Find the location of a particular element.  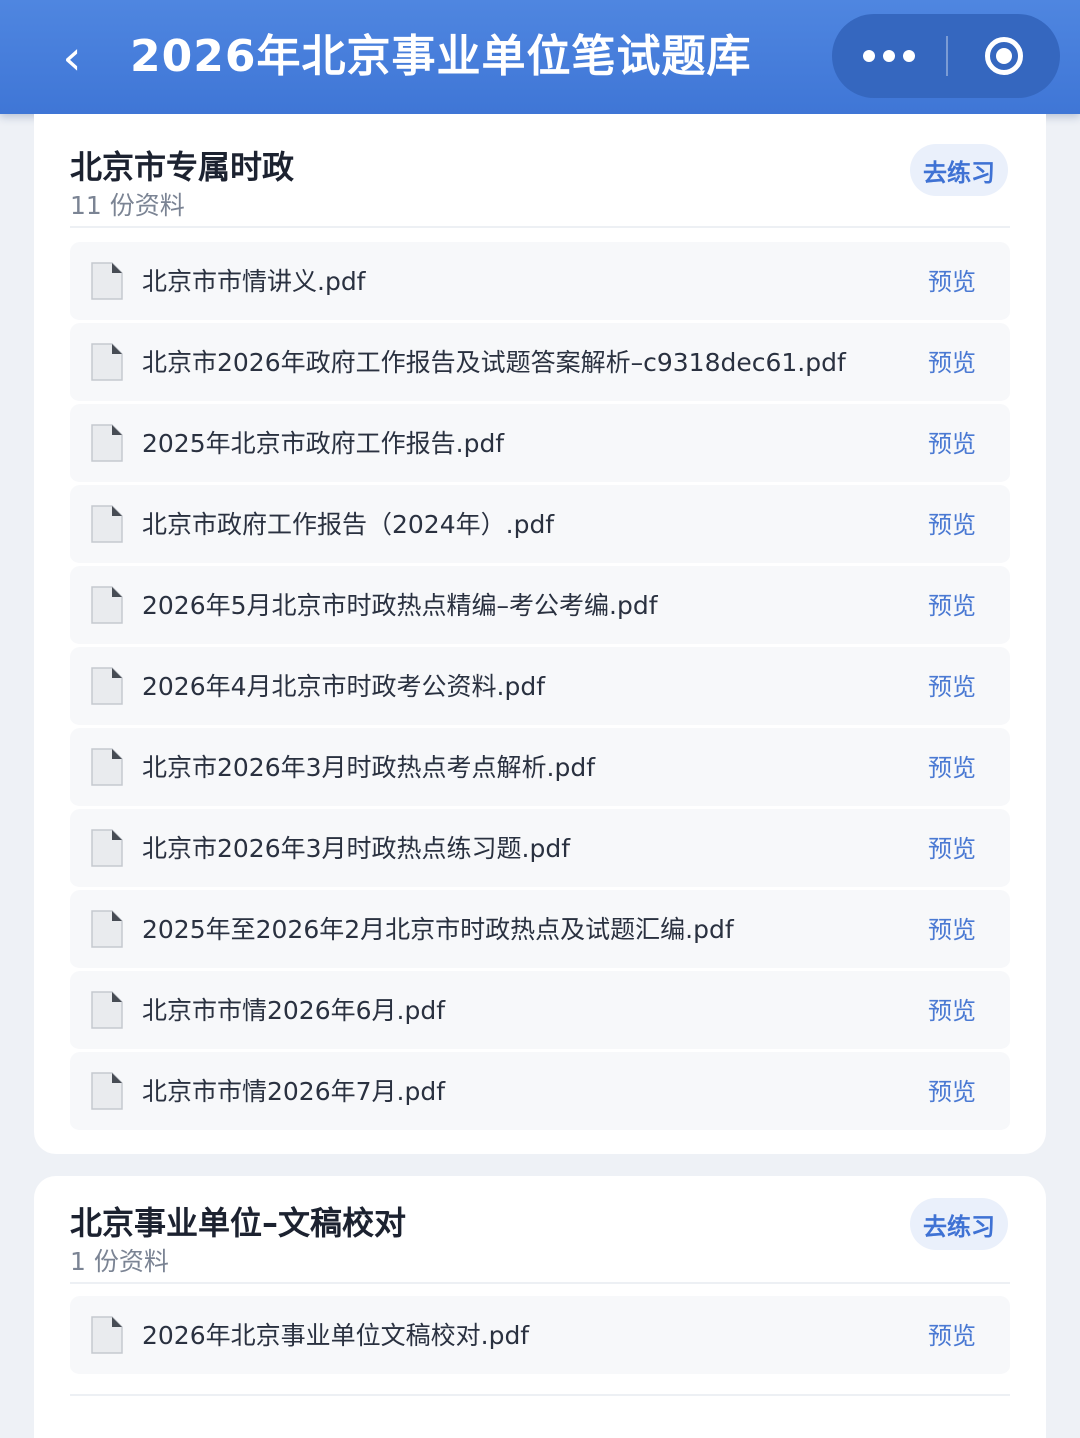

file-name: 2025年北京市政府工作报告.pdf is located at coordinates (323, 443).